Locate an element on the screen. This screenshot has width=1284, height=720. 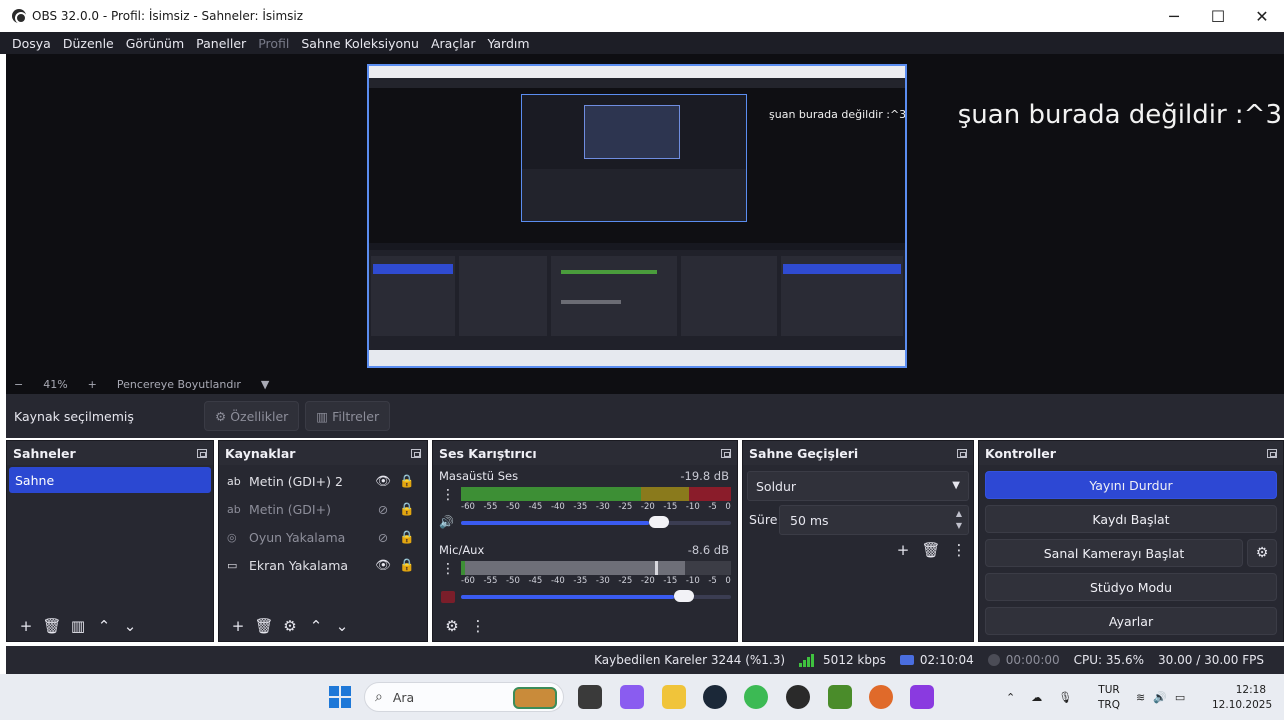
source-row: ab Metin (GDI+) 2 👁 🔒 is located at coordinates (323, 481).